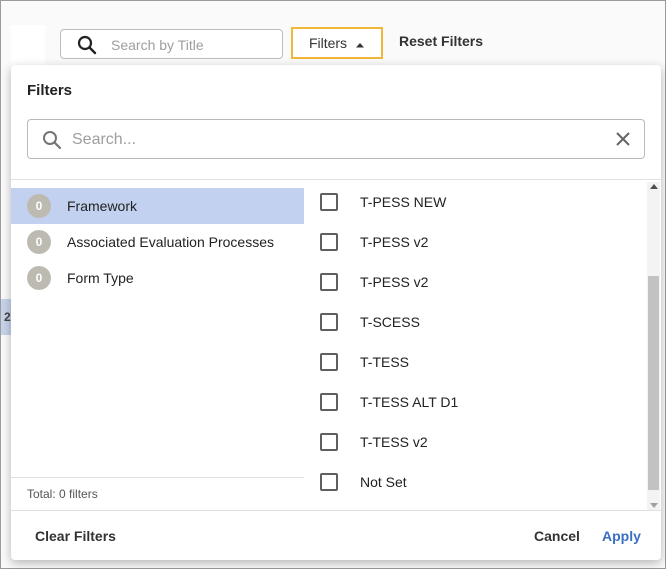 The width and height of the screenshot is (666, 569). Describe the element at coordinates (50, 90) in the screenshot. I see `dialog-title: Filters` at that location.